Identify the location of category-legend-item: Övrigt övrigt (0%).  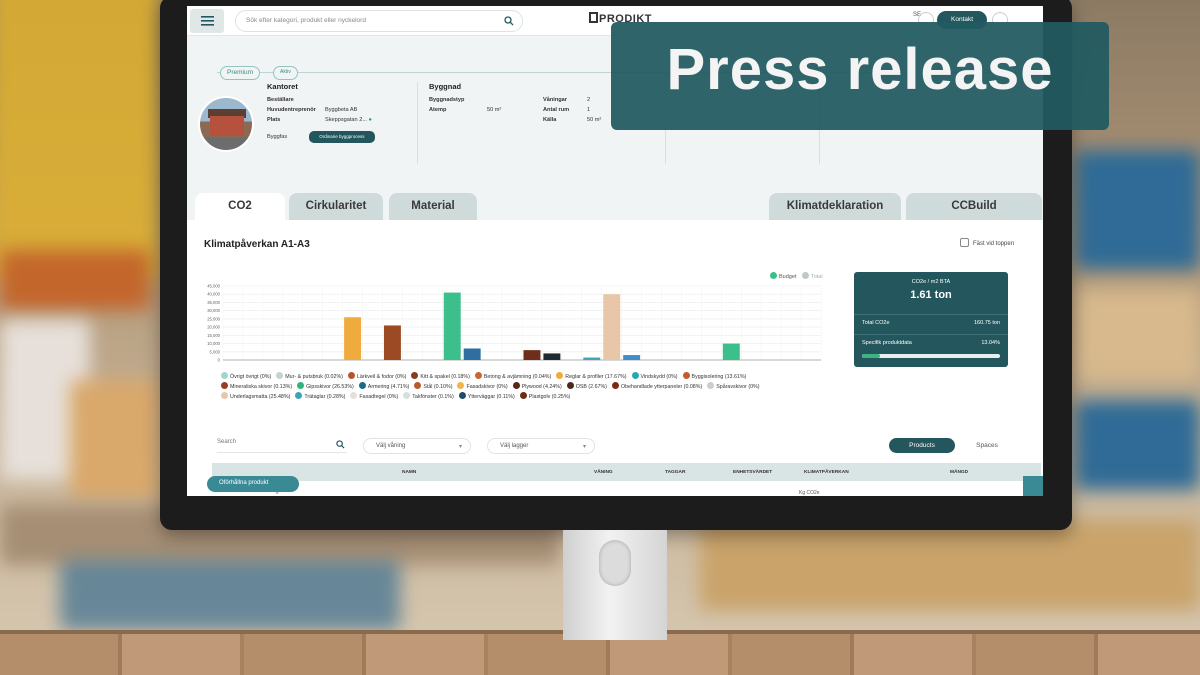
(246, 377).